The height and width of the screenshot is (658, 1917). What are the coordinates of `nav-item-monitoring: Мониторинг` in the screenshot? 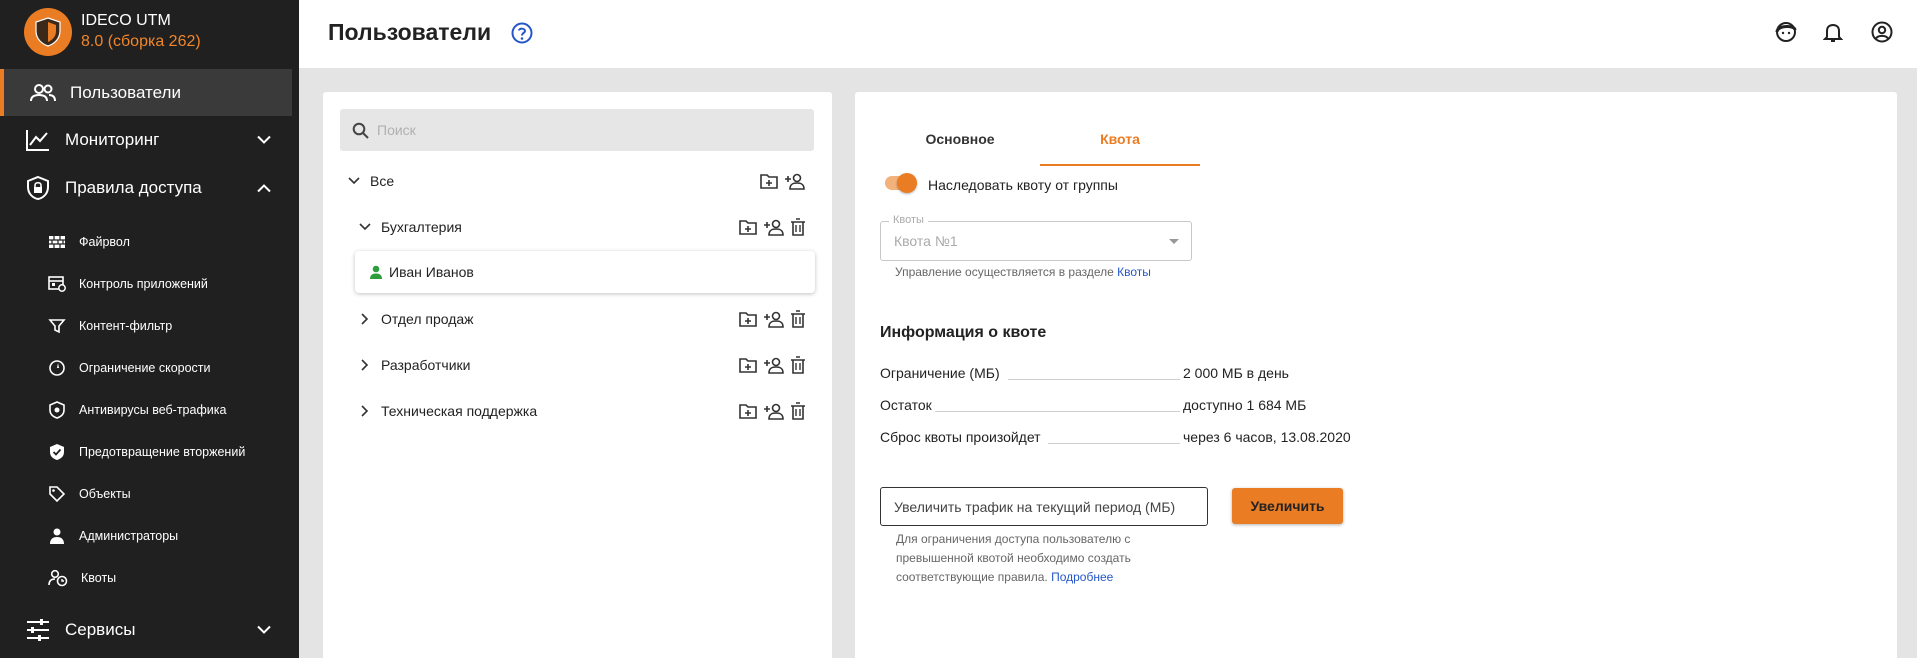 It's located at (149, 140).